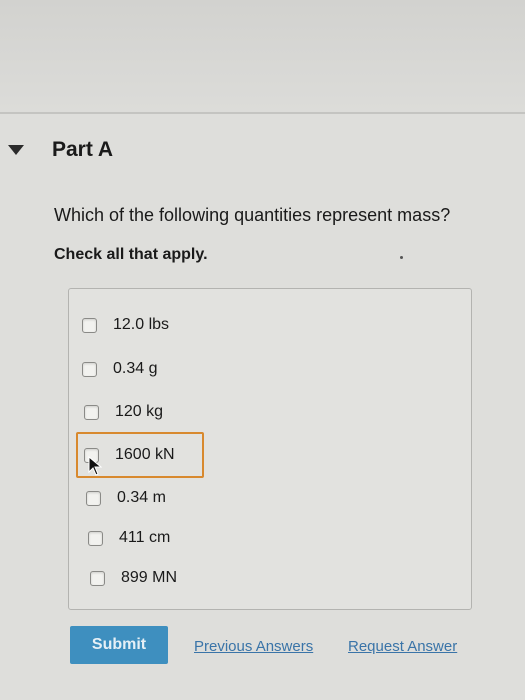 This screenshot has width=525, height=700. I want to click on question-instruction: Check all that apply., so click(131, 254).